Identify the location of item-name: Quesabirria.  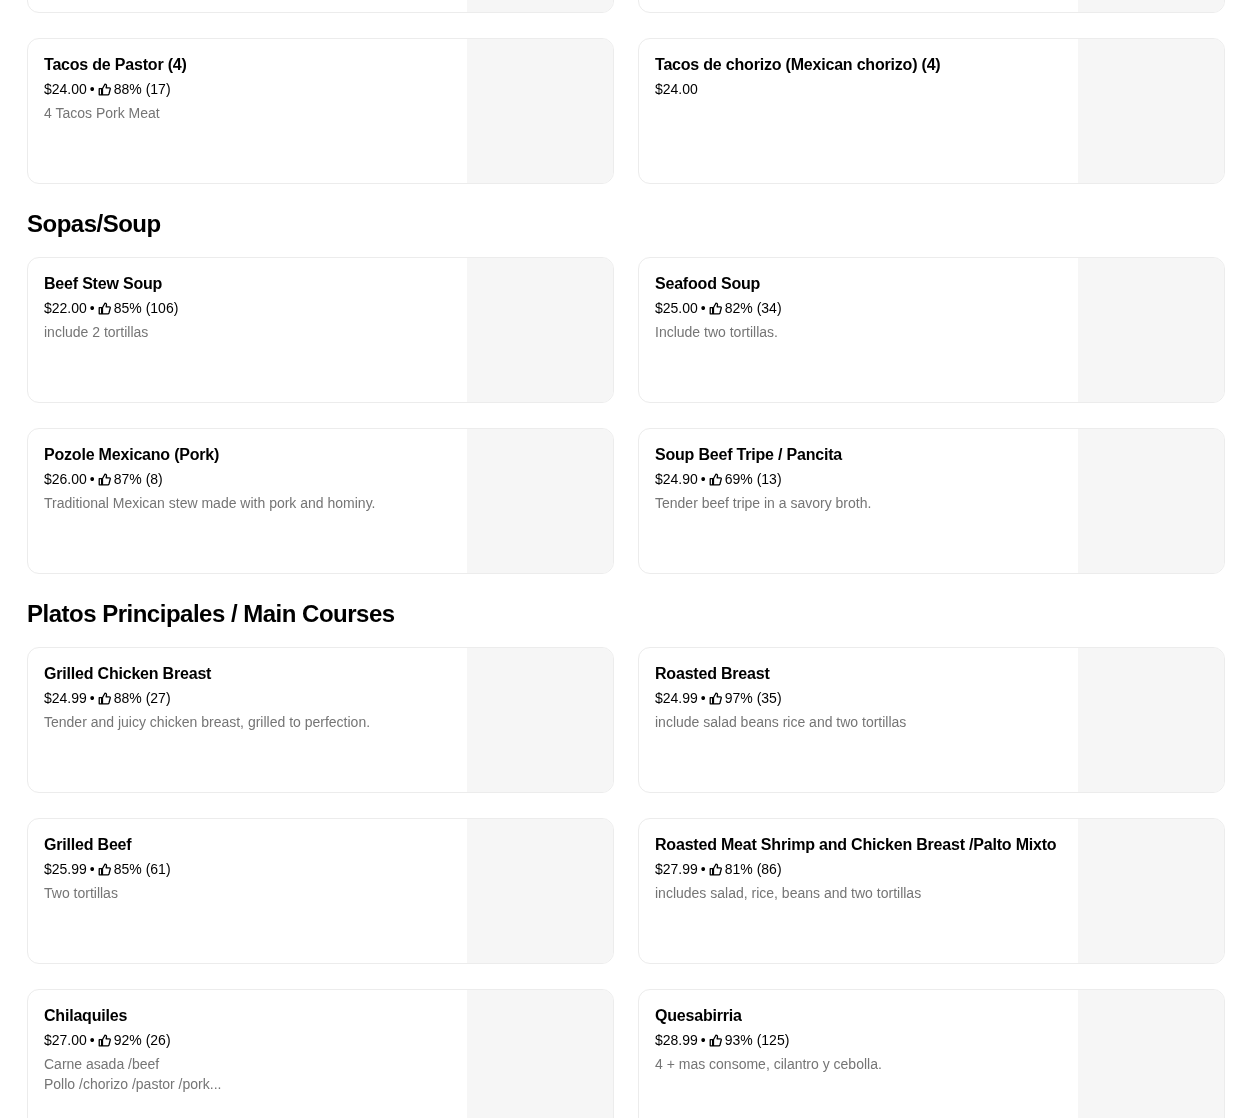
(699, 1016).